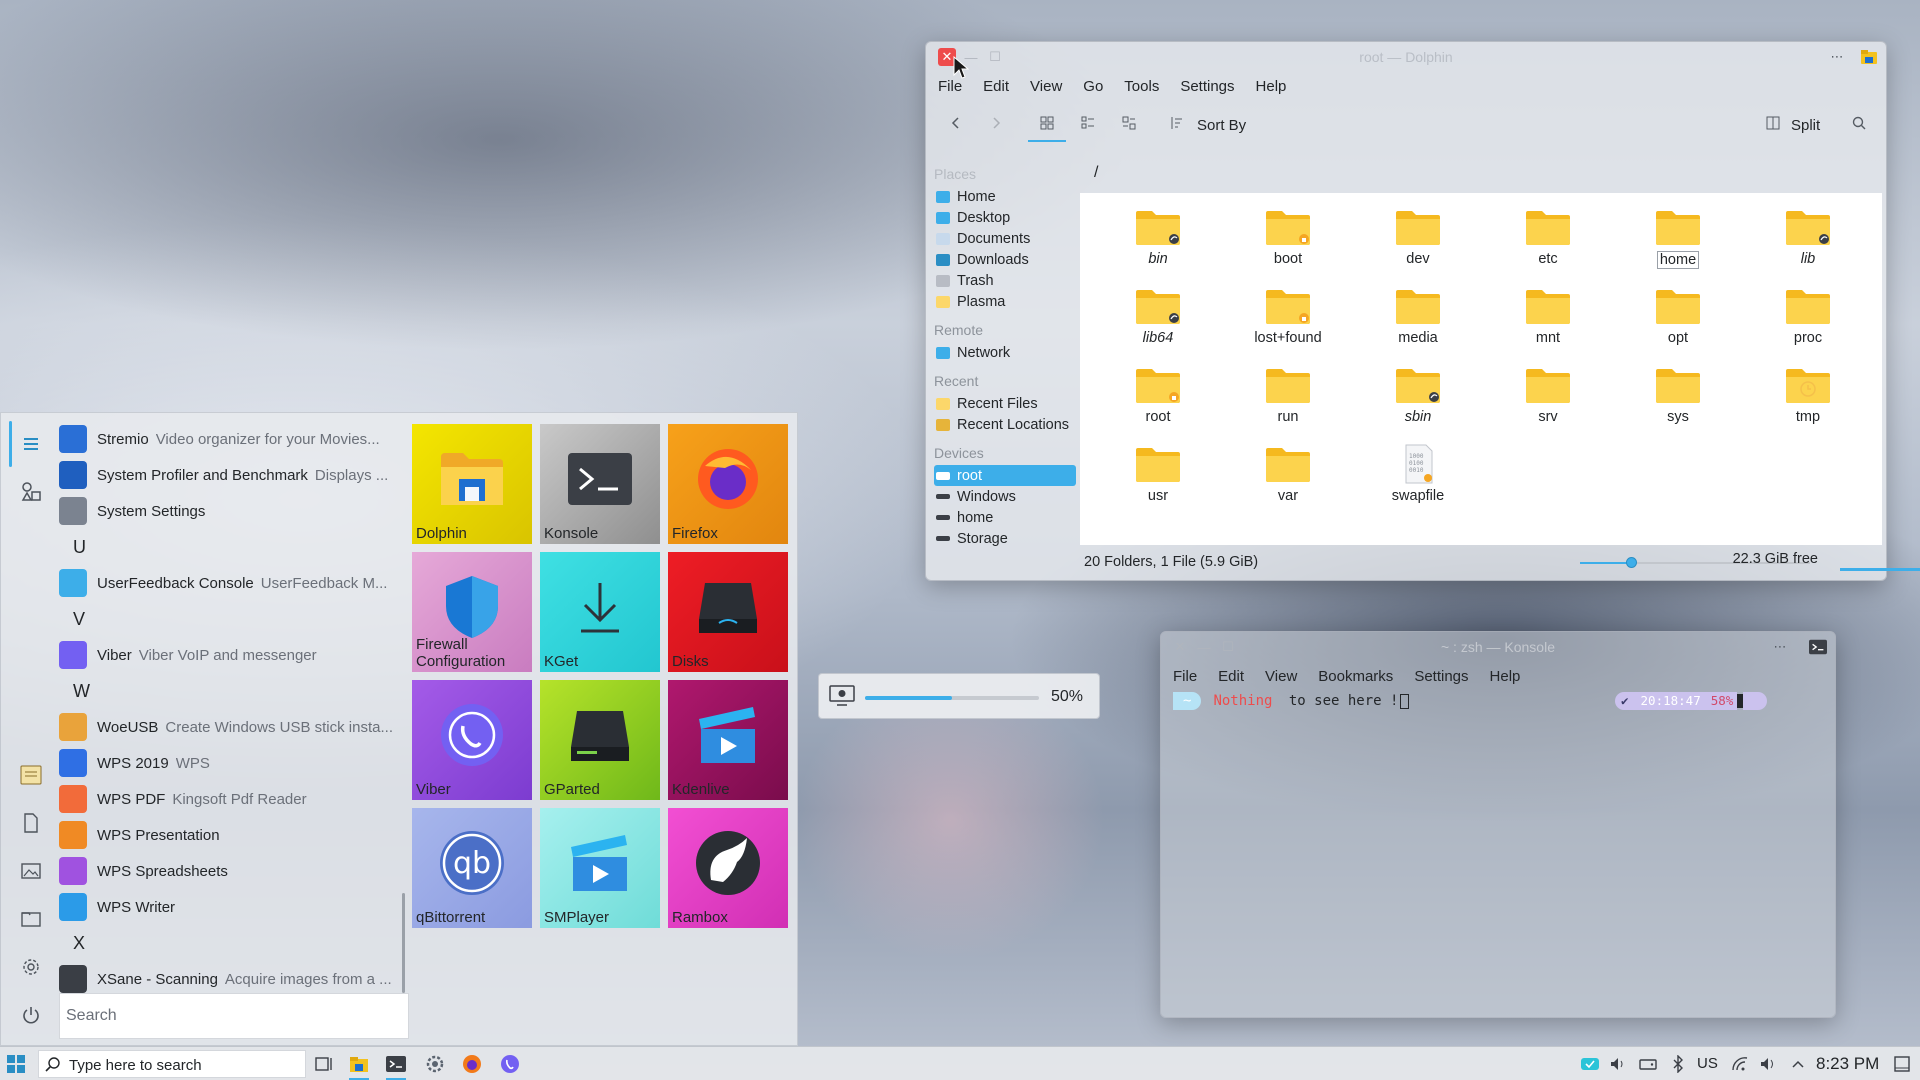 This screenshot has width=1920, height=1080. I want to click on file-item: lib64, so click(1158, 317).